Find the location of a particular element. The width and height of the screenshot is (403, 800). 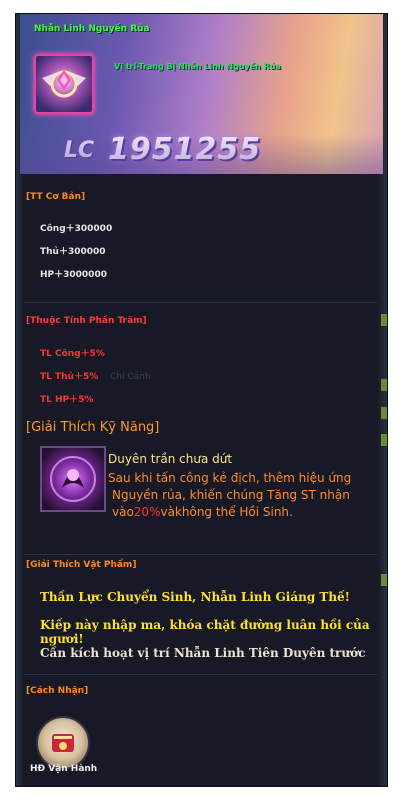

obtain-title: [Cách Nhận] is located at coordinates (57, 691).